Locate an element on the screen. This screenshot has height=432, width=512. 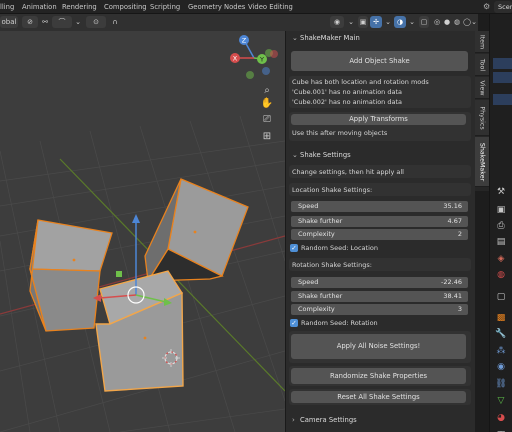
rotation-speed-field: Speed -22.46 is located at coordinates (379, 282).